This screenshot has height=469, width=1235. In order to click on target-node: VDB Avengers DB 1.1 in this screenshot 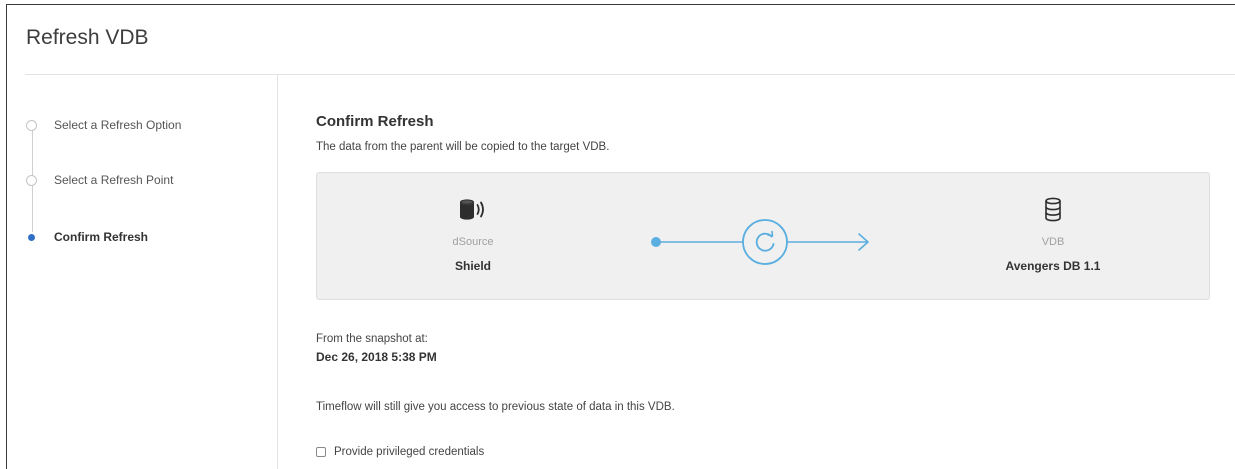, I will do `click(1053, 234)`.